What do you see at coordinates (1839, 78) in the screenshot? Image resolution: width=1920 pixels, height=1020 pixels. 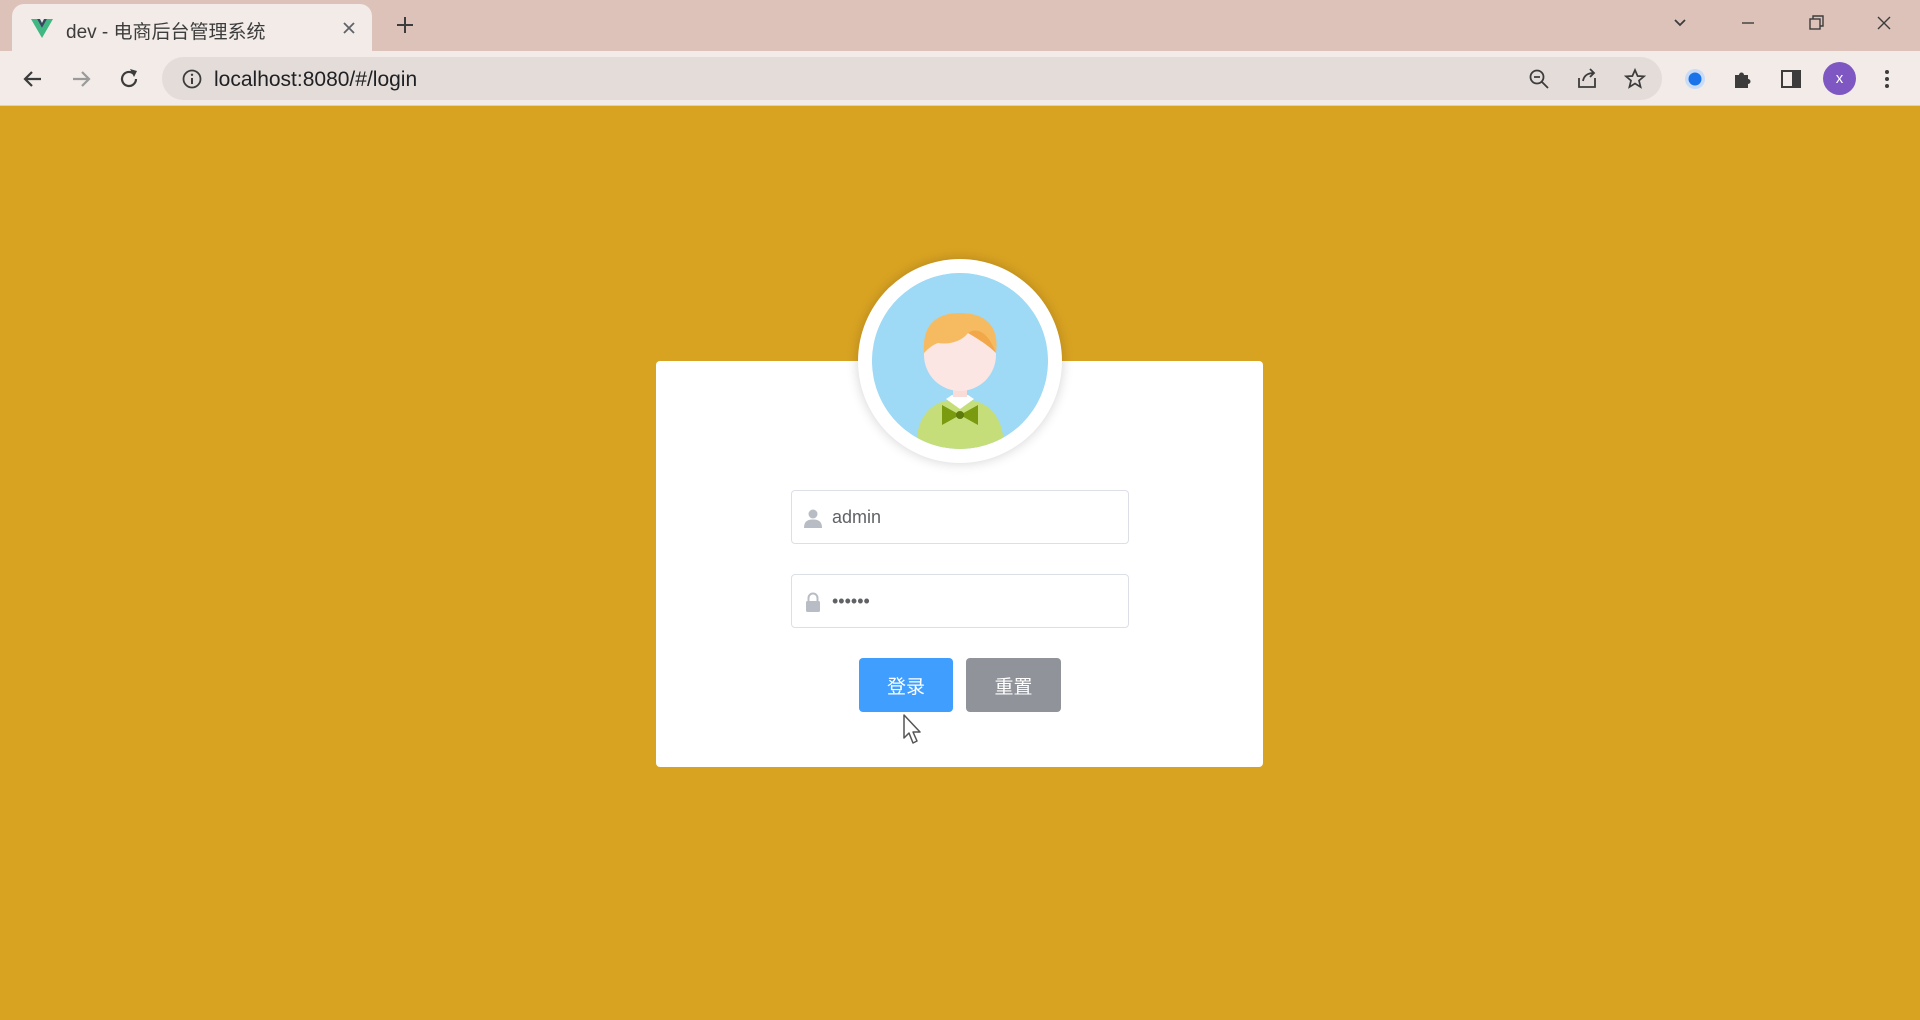 I see `profile-avatar: x` at bounding box center [1839, 78].